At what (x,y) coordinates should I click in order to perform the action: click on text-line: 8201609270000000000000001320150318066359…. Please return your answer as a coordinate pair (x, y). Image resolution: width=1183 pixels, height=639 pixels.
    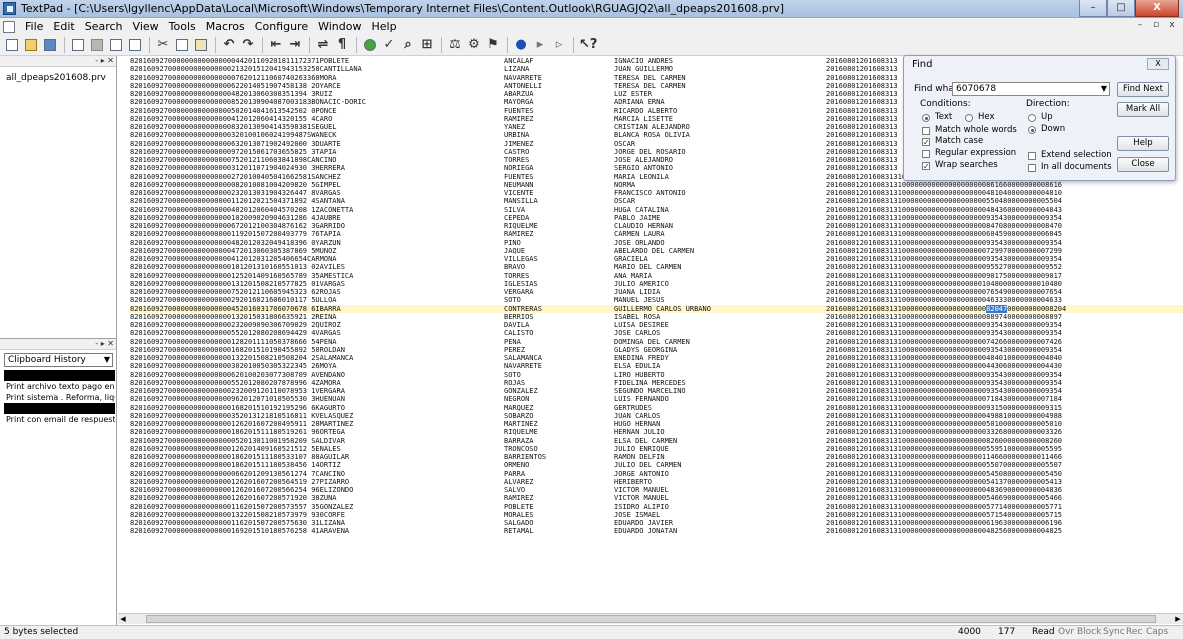
    Looking at the image, I should click on (656, 317).